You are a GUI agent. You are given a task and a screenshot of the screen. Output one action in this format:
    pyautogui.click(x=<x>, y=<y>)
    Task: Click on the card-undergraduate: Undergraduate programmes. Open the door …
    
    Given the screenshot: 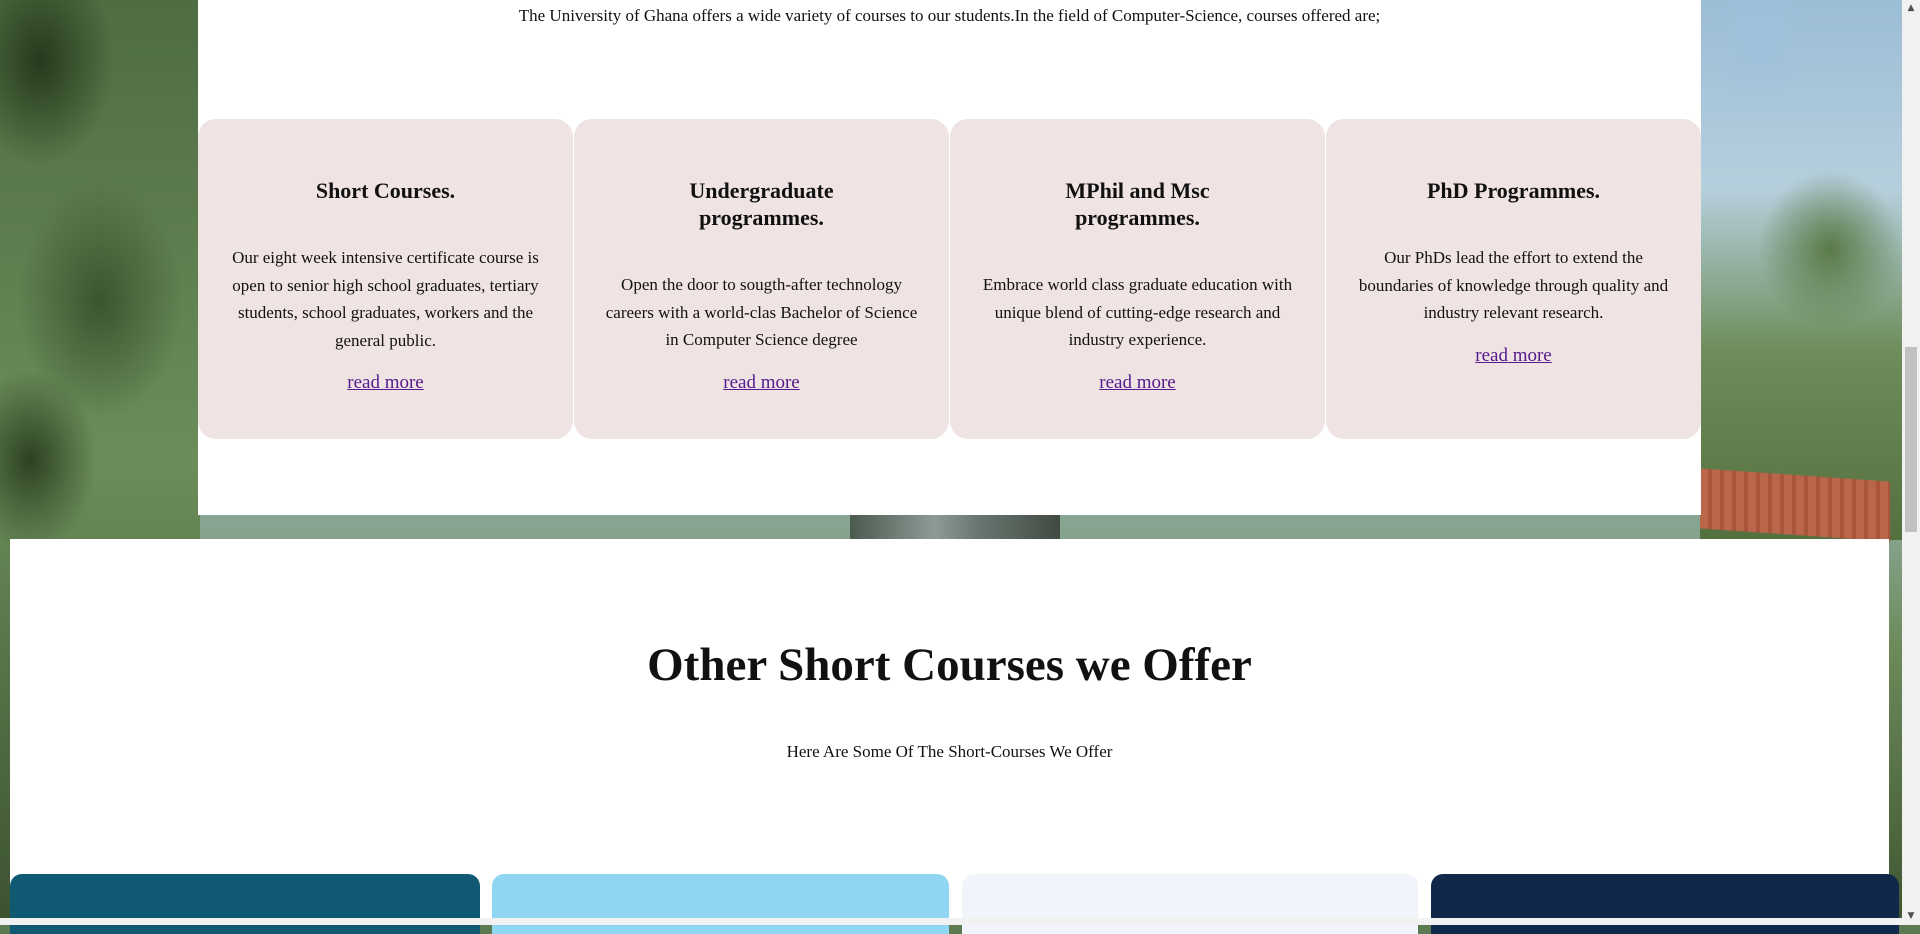 What is the action you would take?
    pyautogui.click(x=761, y=279)
    